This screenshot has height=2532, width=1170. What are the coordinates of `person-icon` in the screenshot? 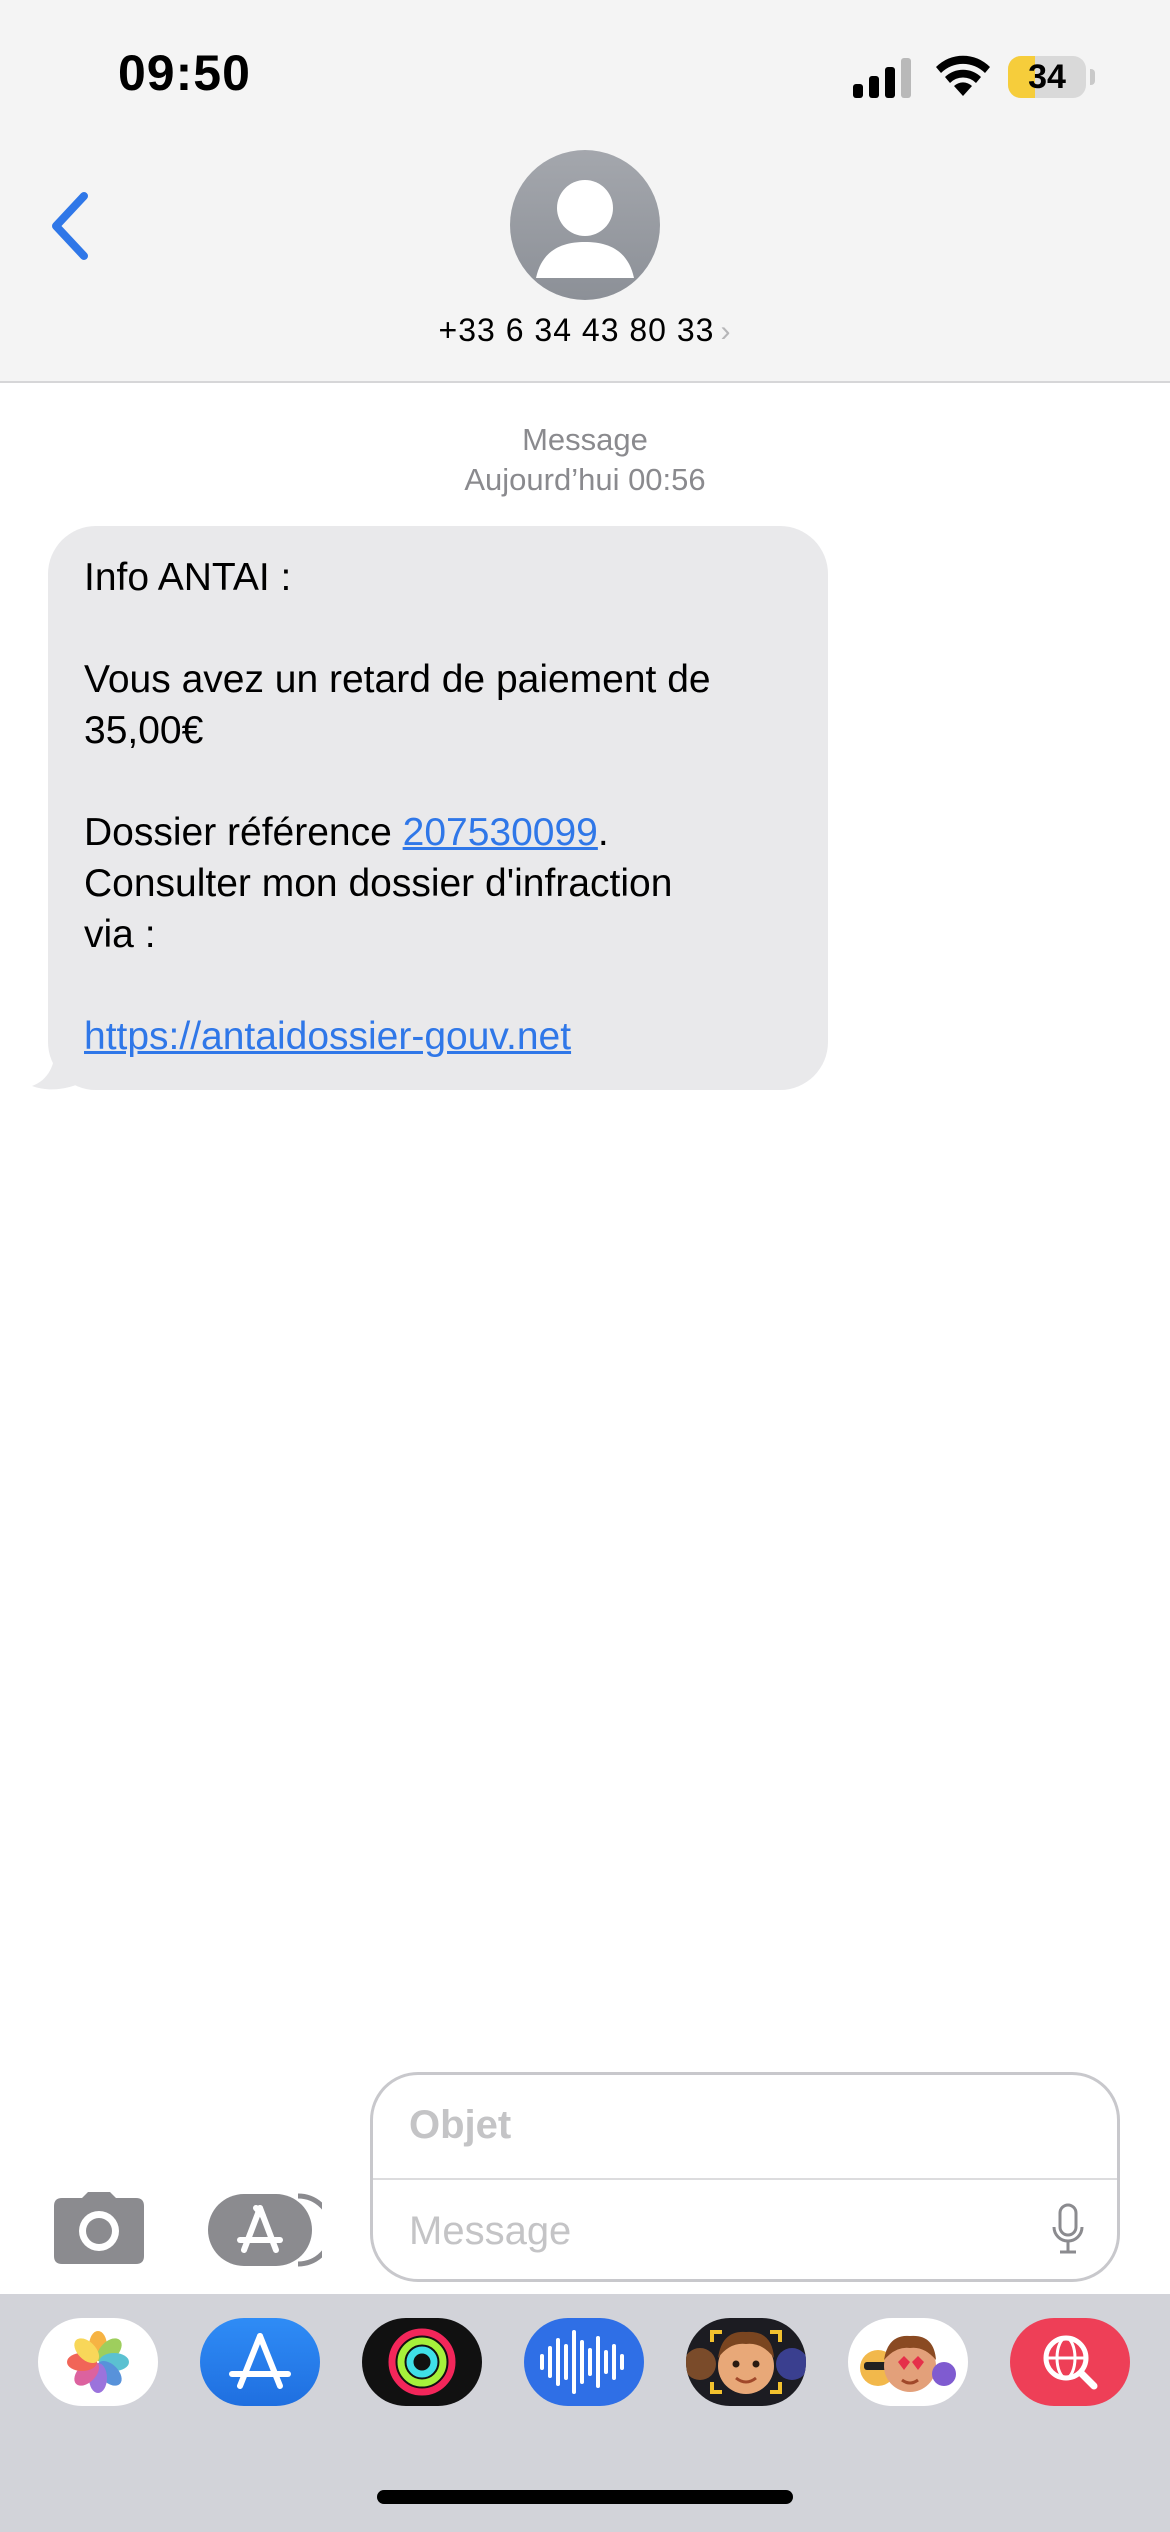 It's located at (585, 229).